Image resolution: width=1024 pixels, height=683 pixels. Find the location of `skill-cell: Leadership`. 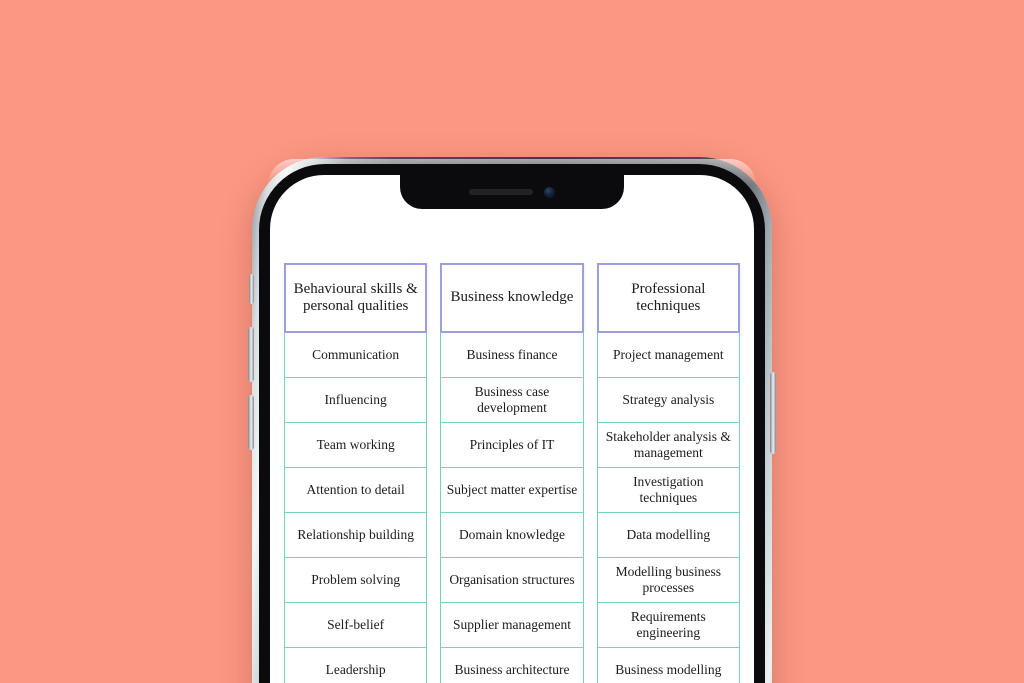

skill-cell: Leadership is located at coordinates (356, 665).